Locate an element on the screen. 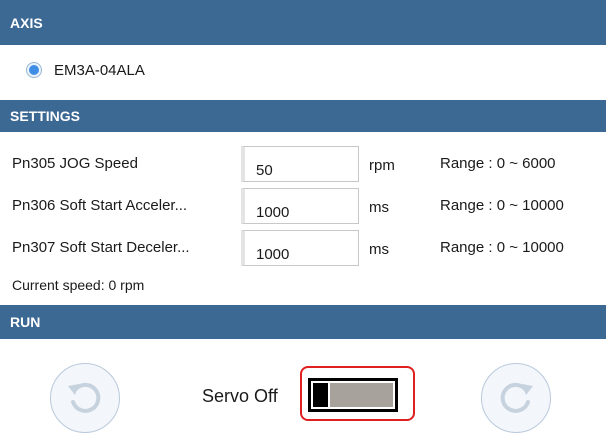  servo-toggle-track is located at coordinates (361, 395).